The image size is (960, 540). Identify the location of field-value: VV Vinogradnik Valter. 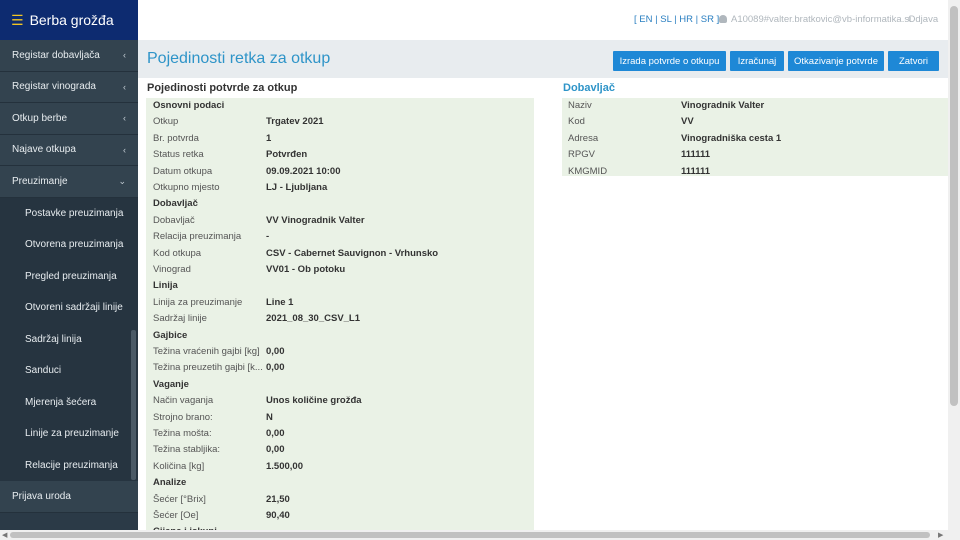
(315, 220).